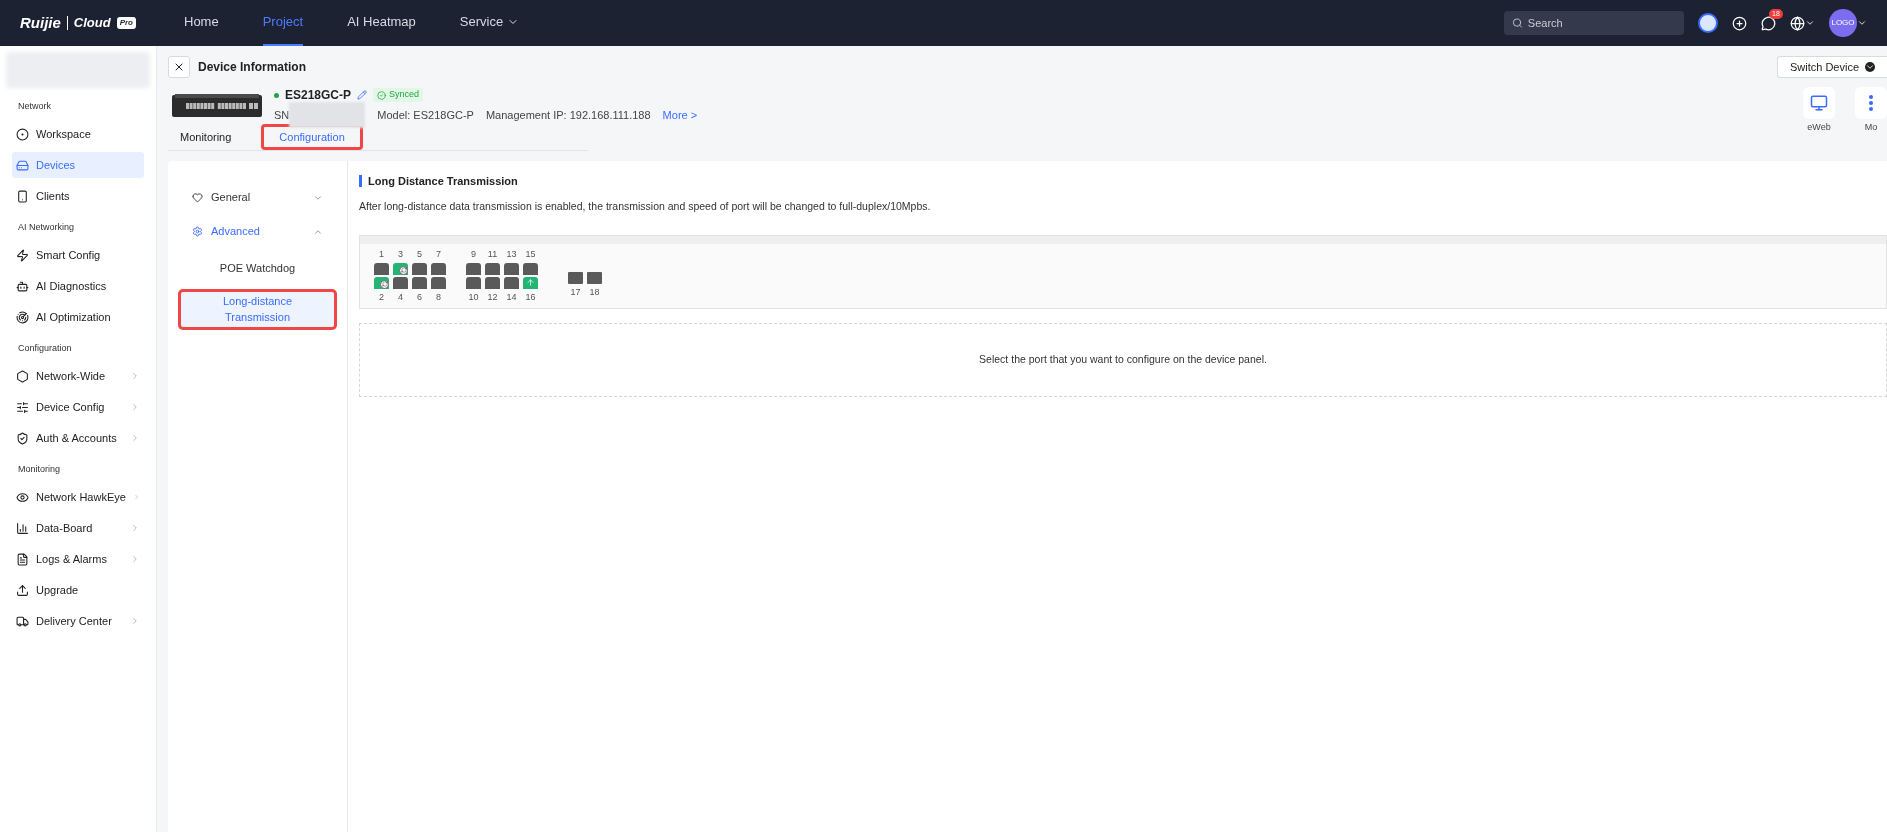 The image size is (1887, 832). What do you see at coordinates (473, 254) in the screenshot?
I see `port-number: 9` at bounding box center [473, 254].